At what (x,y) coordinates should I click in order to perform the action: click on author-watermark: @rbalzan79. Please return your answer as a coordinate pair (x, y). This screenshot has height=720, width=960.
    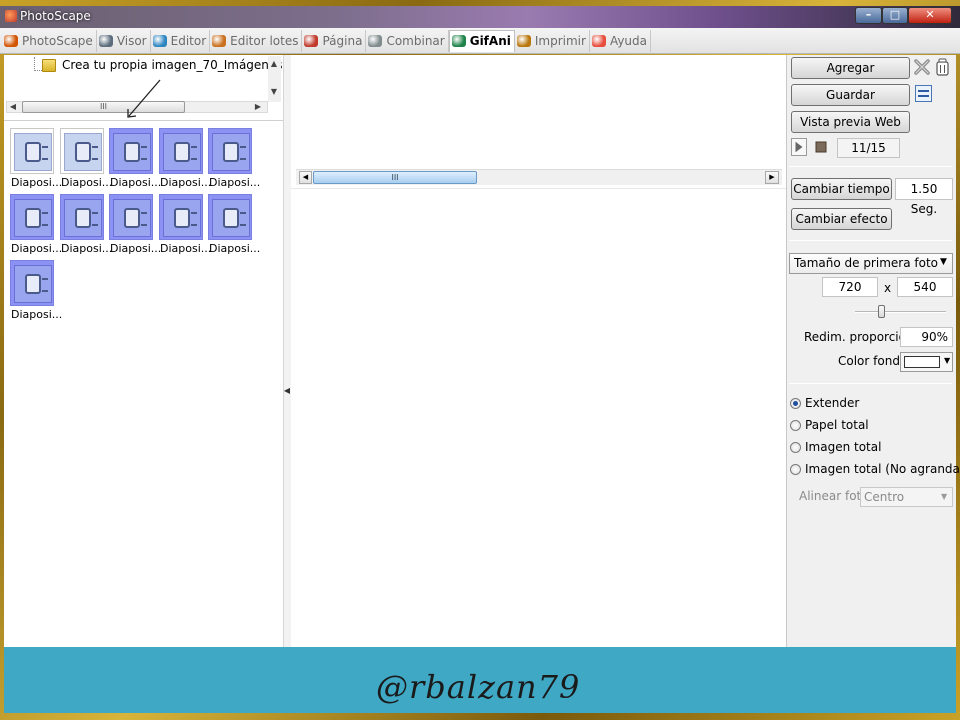
    Looking at the image, I should click on (478, 687).